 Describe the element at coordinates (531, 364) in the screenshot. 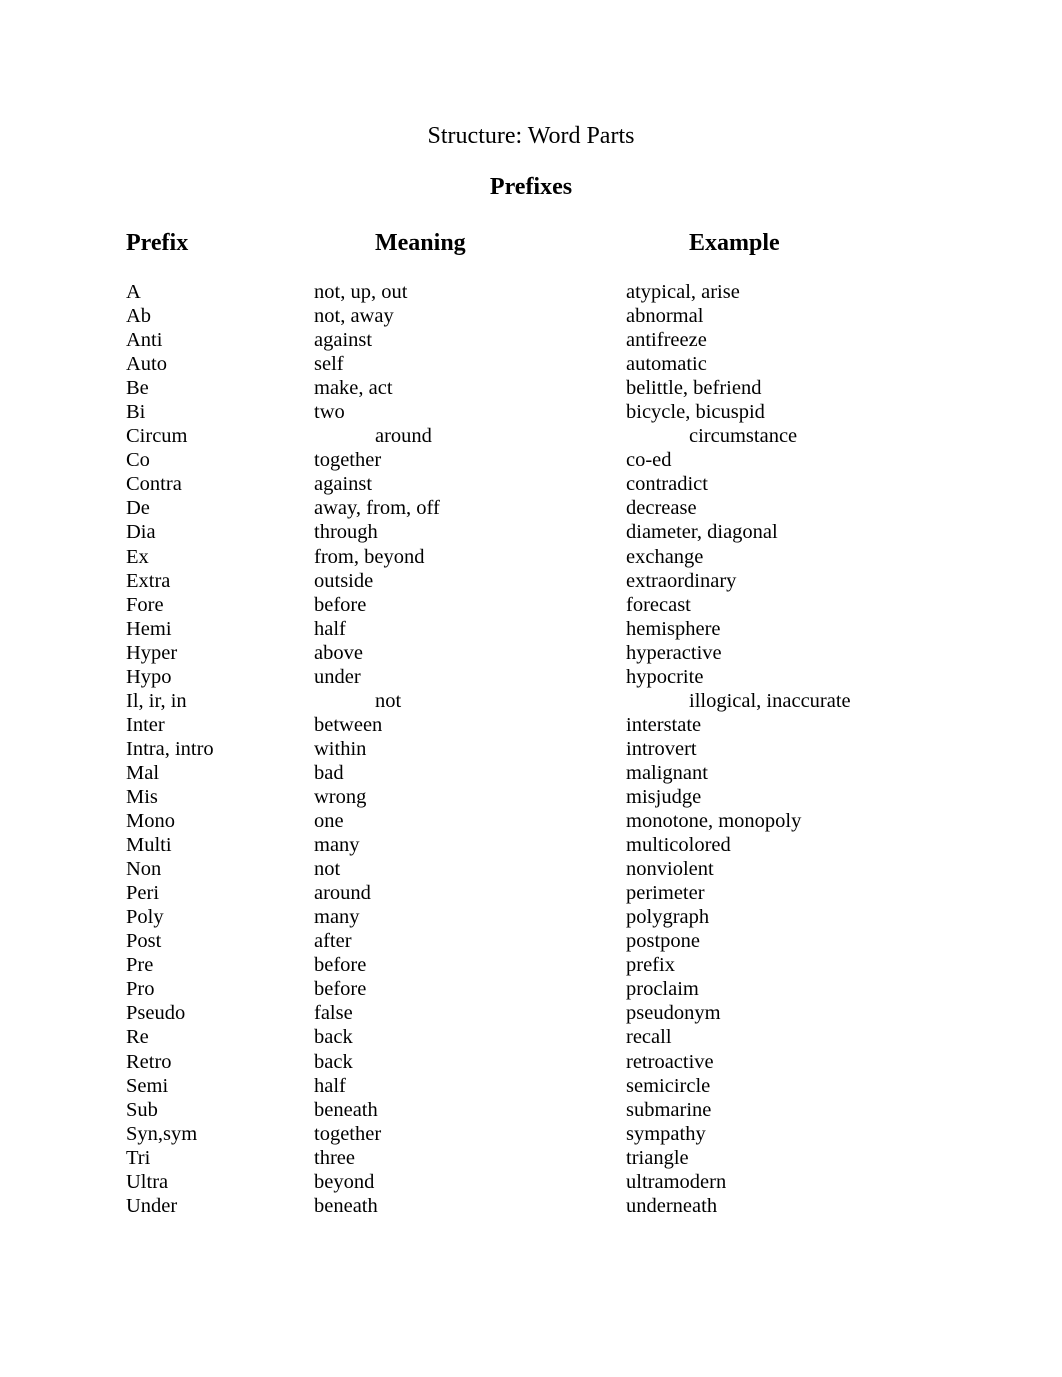

I see `table-row: Auto self automatic` at that location.